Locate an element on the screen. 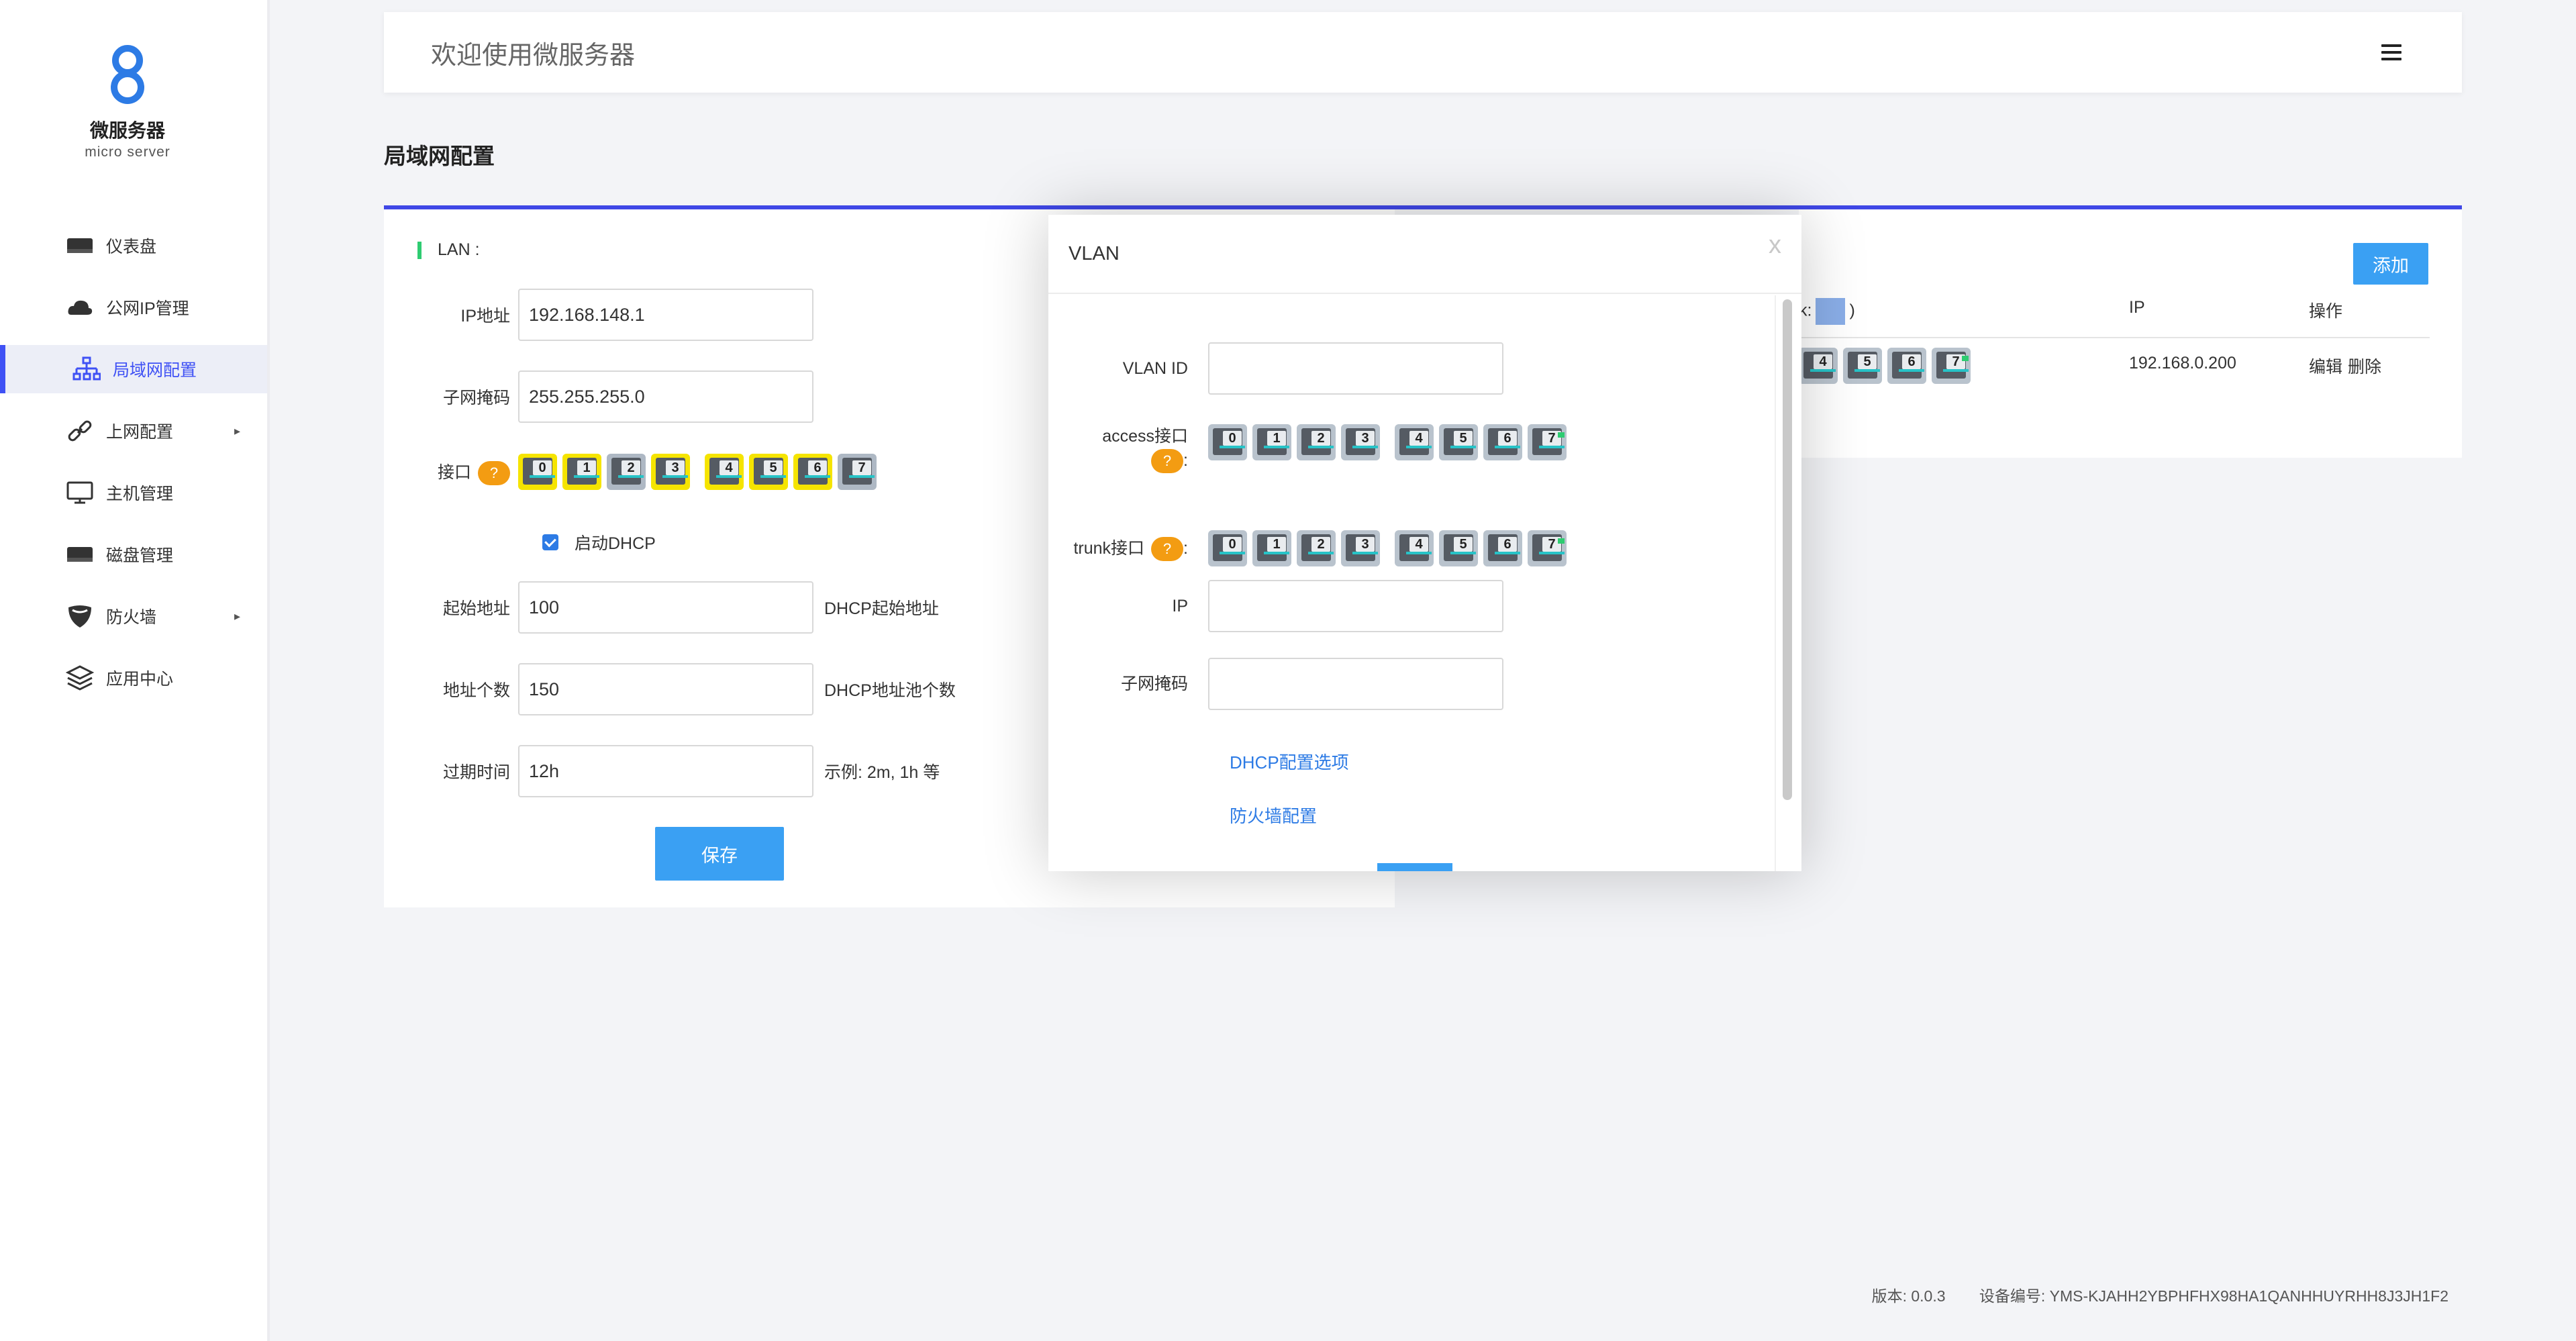 The width and height of the screenshot is (2576, 1341). ip-address-input is located at coordinates (665, 315).